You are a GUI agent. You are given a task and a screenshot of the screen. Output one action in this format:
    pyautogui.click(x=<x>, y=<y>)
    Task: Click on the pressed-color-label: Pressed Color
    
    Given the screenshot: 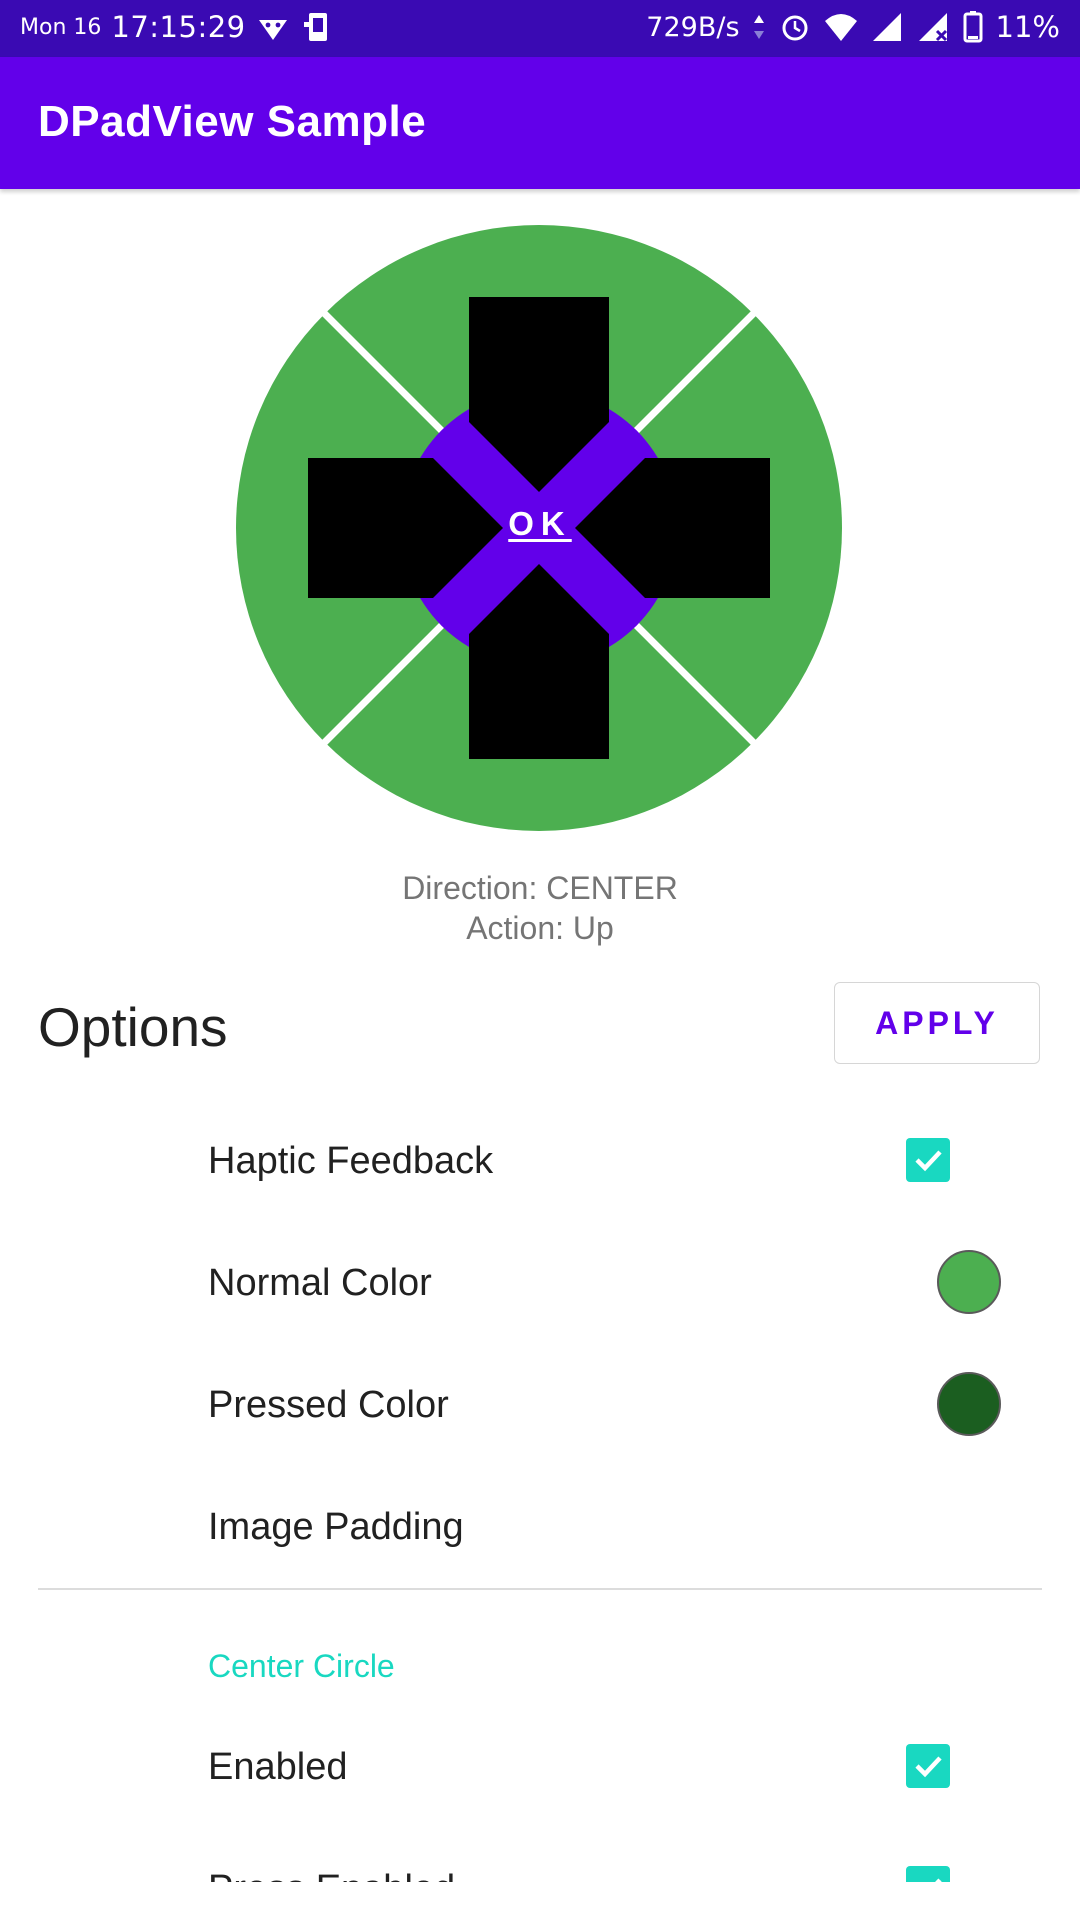 What is the action you would take?
    pyautogui.click(x=328, y=1405)
    